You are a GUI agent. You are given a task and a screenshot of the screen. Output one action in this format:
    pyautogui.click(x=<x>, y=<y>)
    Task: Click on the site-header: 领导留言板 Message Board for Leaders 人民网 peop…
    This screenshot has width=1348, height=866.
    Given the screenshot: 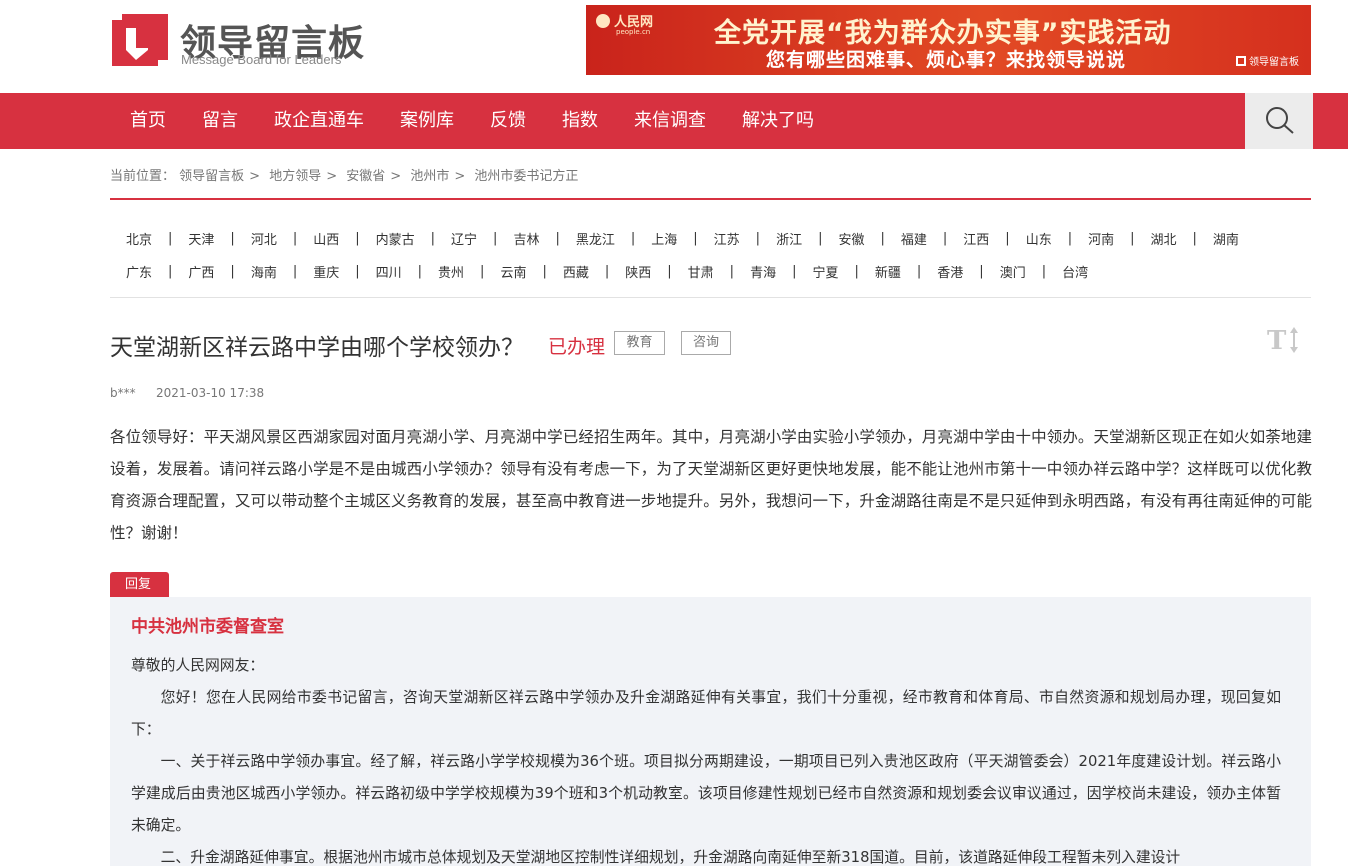 What is the action you would take?
    pyautogui.click(x=674, y=46)
    